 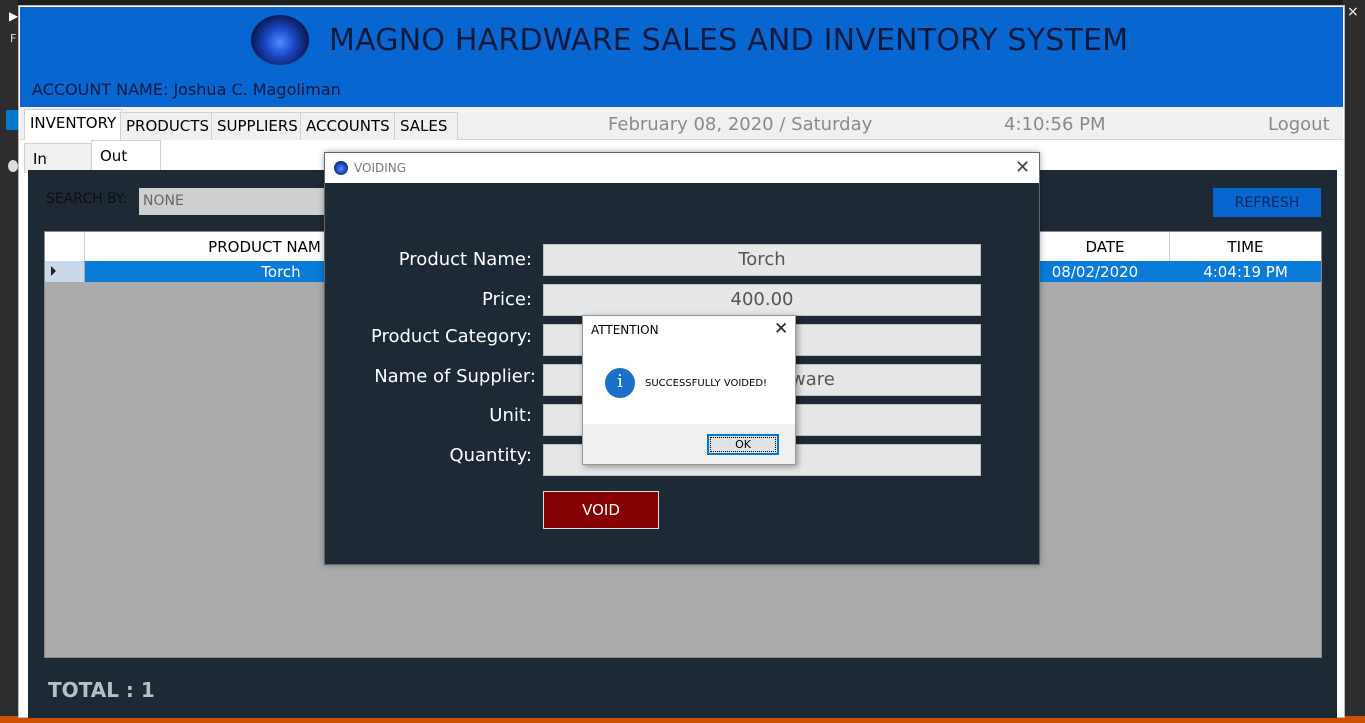 I want to click on ide-menu-glyph: F, so click(x=13, y=38).